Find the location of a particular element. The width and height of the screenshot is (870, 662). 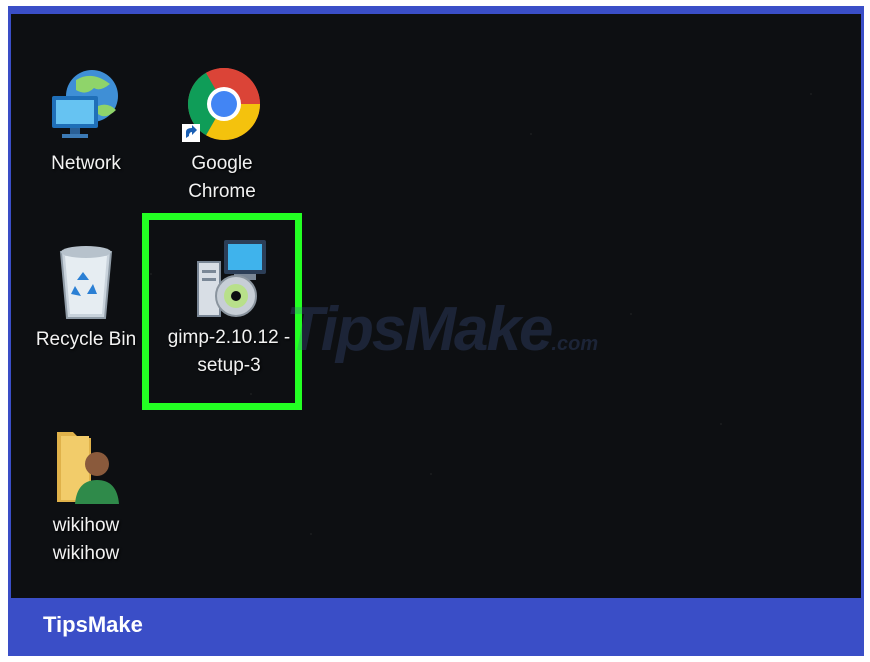

desktop-icon-google-chrome: Google Chrome is located at coordinates (222, 136).